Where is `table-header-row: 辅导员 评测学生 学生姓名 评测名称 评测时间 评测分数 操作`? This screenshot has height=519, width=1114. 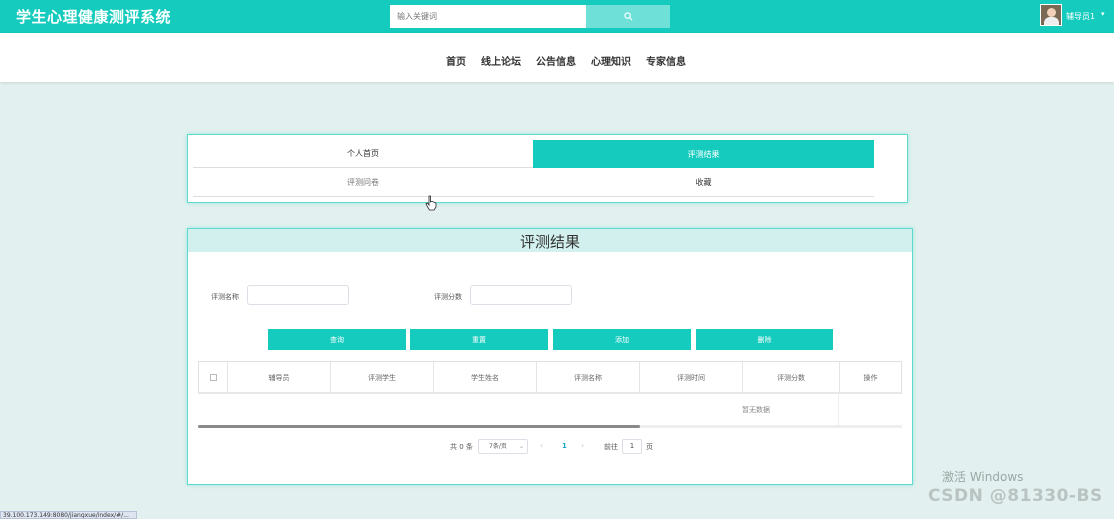 table-header-row: 辅导员 评测学生 学生姓名 评测名称 评测时间 评测分数 操作 is located at coordinates (550, 377).